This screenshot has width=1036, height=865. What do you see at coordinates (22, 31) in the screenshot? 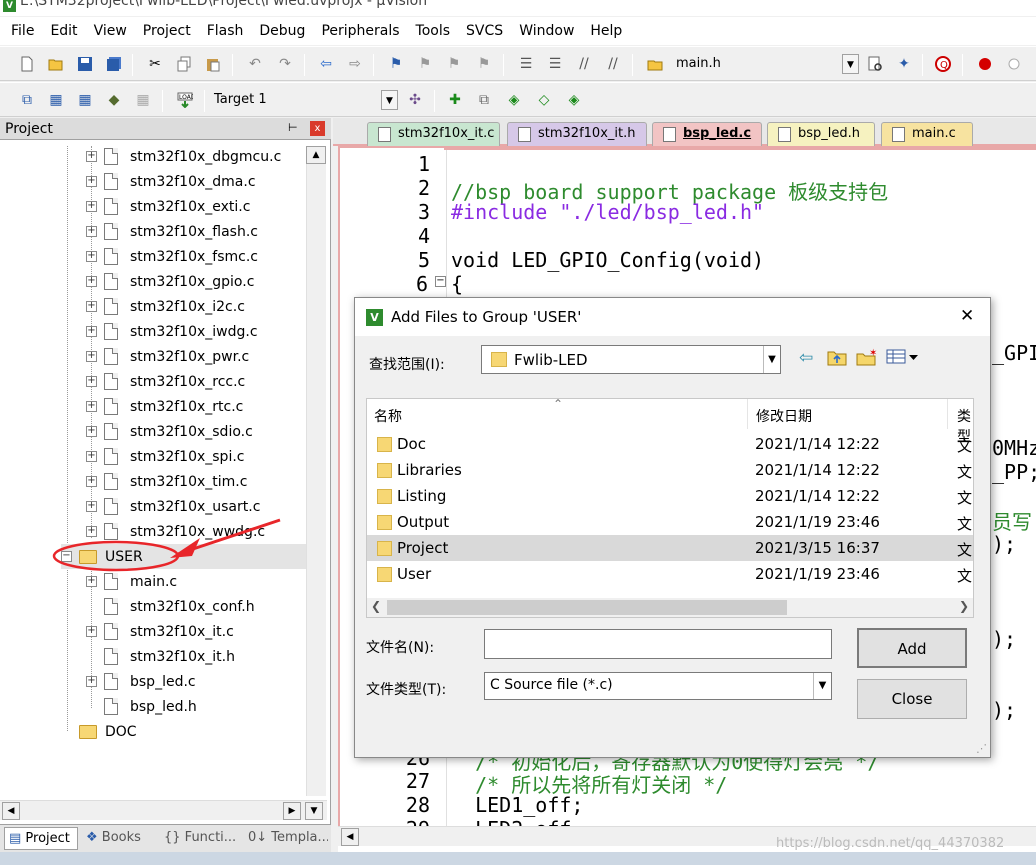
I see `menu-file: File` at bounding box center [22, 31].